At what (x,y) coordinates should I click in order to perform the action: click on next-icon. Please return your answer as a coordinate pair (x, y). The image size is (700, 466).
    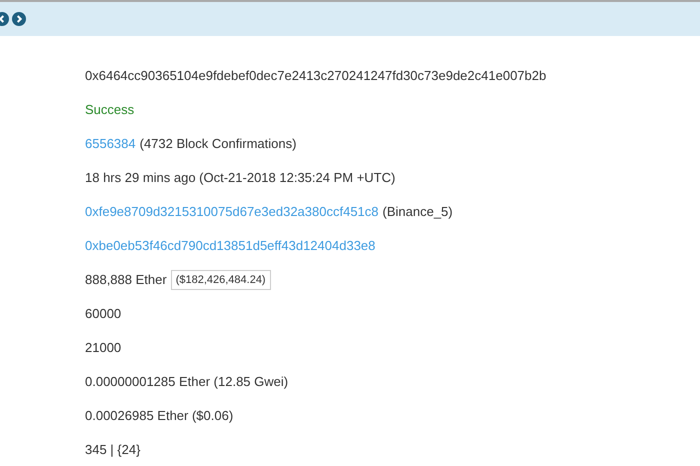
    Looking at the image, I should click on (19, 19).